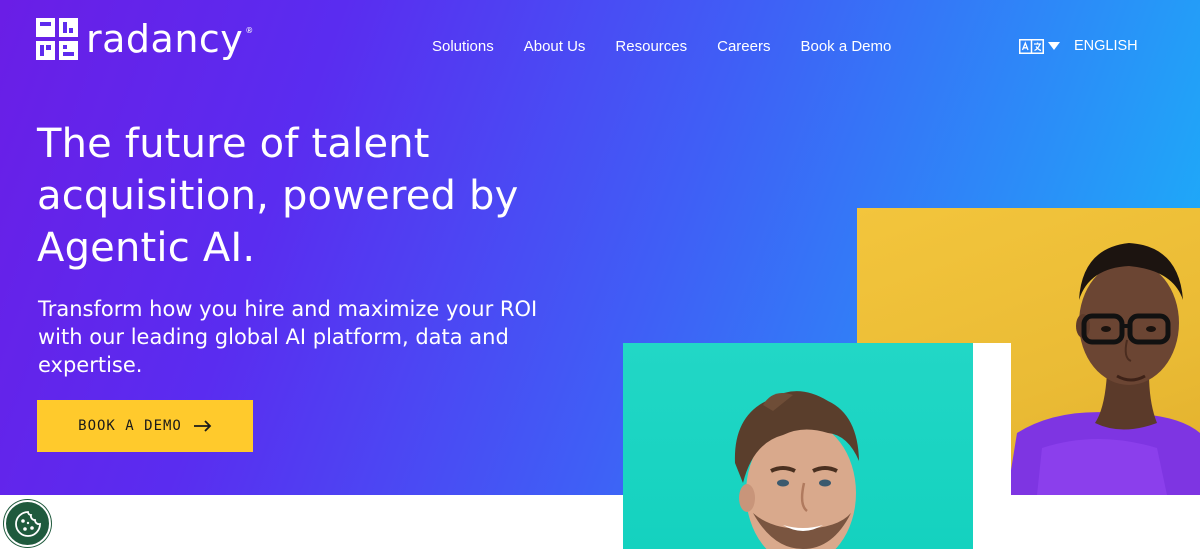 The height and width of the screenshot is (549, 1200). What do you see at coordinates (1031, 46) in the screenshot?
I see `translate-icon` at bounding box center [1031, 46].